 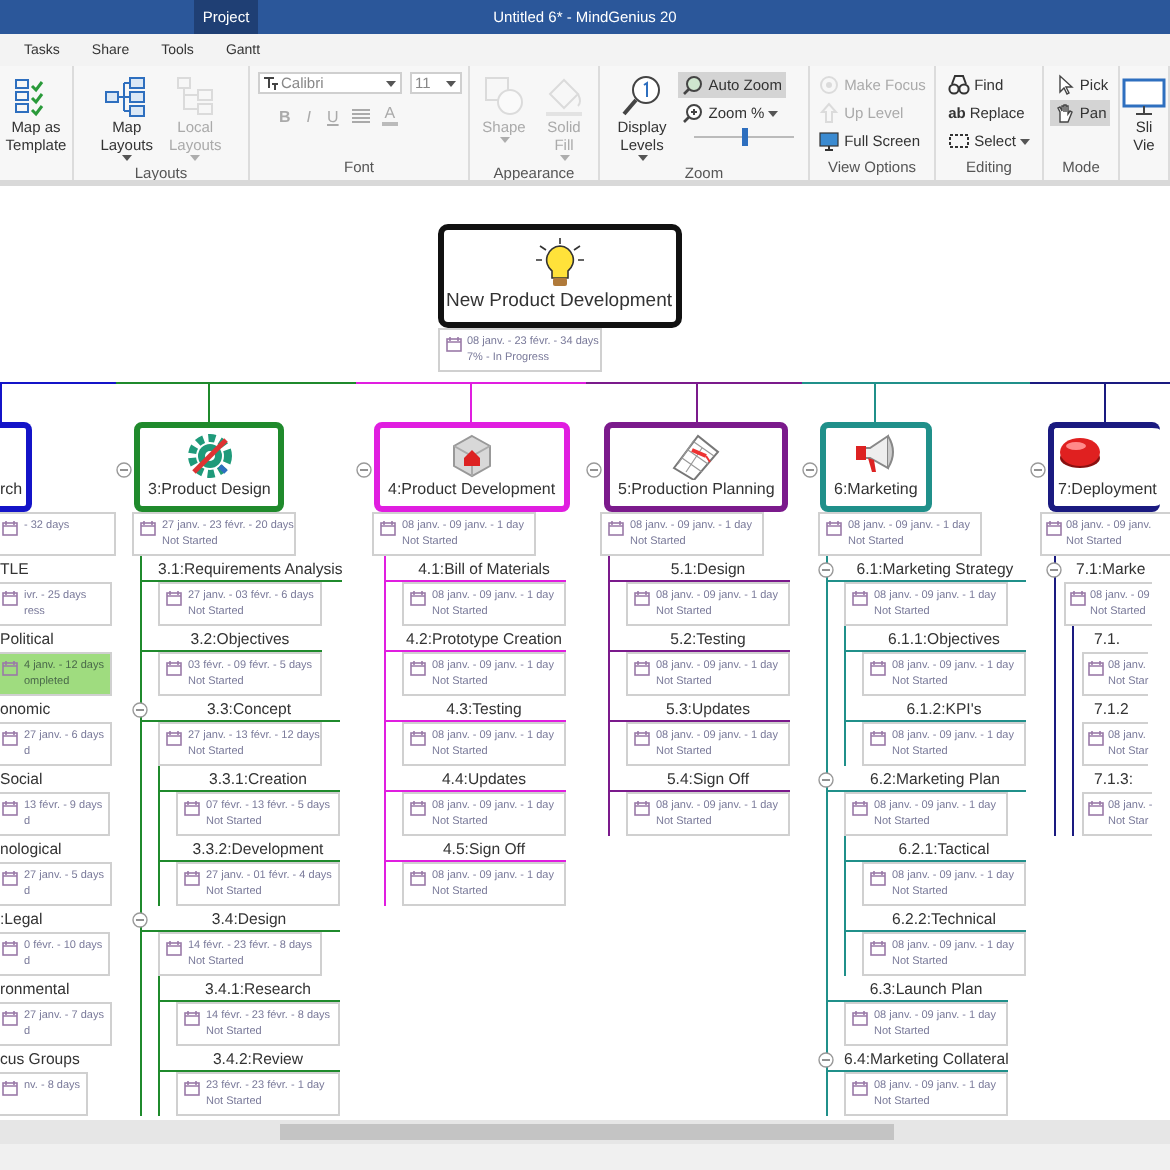 I want to click on topic-title: rch, so click(x=11, y=489).